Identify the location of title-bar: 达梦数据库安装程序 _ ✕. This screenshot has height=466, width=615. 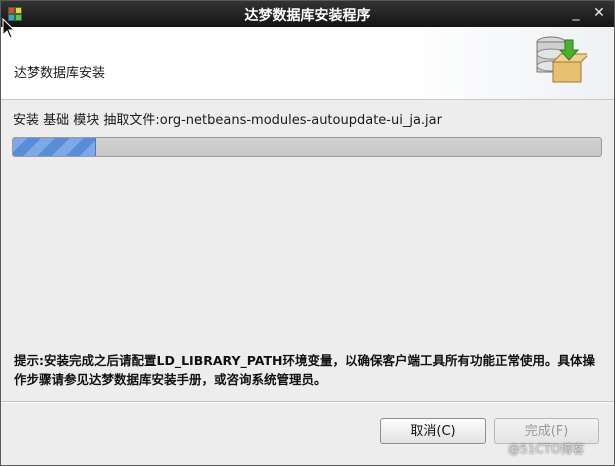
(307, 14).